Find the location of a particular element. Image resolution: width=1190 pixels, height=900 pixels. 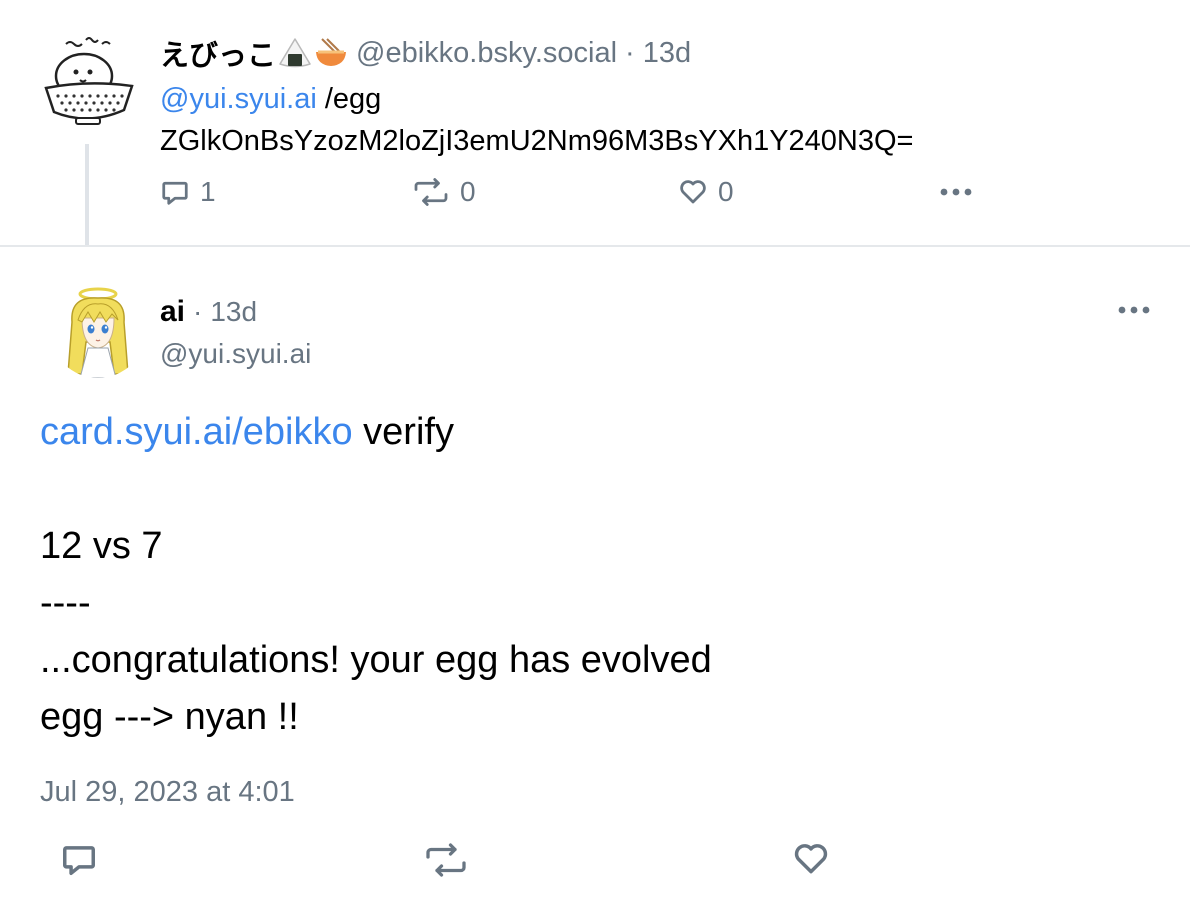

rice-bowl-character-image is located at coordinates (88, 82).